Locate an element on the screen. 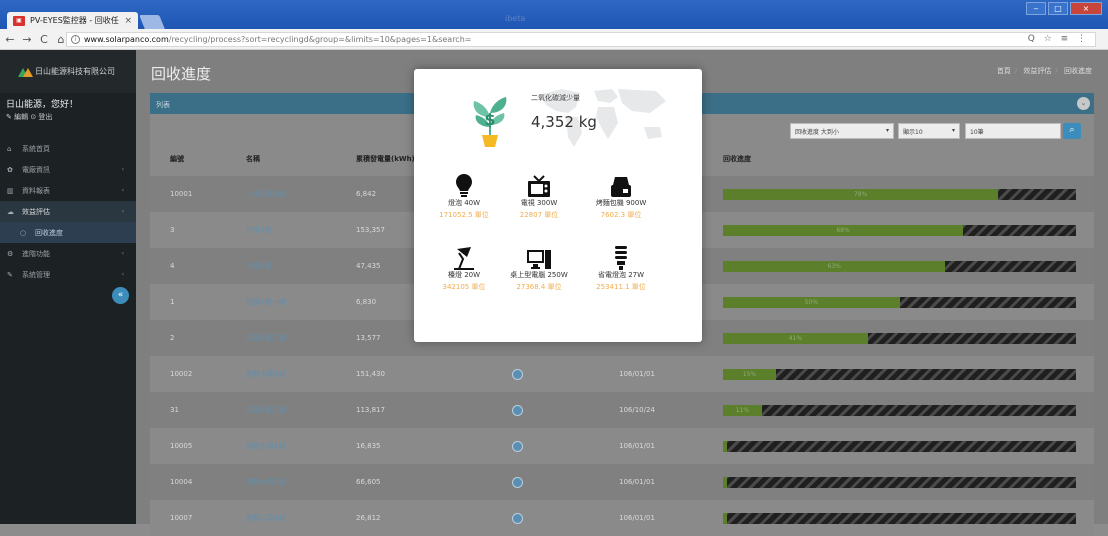 Image resolution: width=1108 pixels, height=536 pixels. column-header-progress: 回收進度 is located at coordinates (737, 164).